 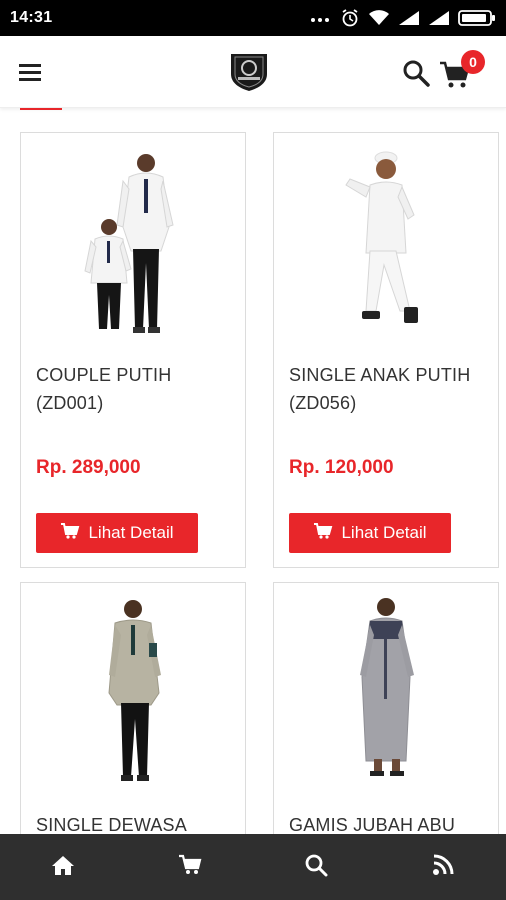 I want to click on battery-icon, so click(x=477, y=18).